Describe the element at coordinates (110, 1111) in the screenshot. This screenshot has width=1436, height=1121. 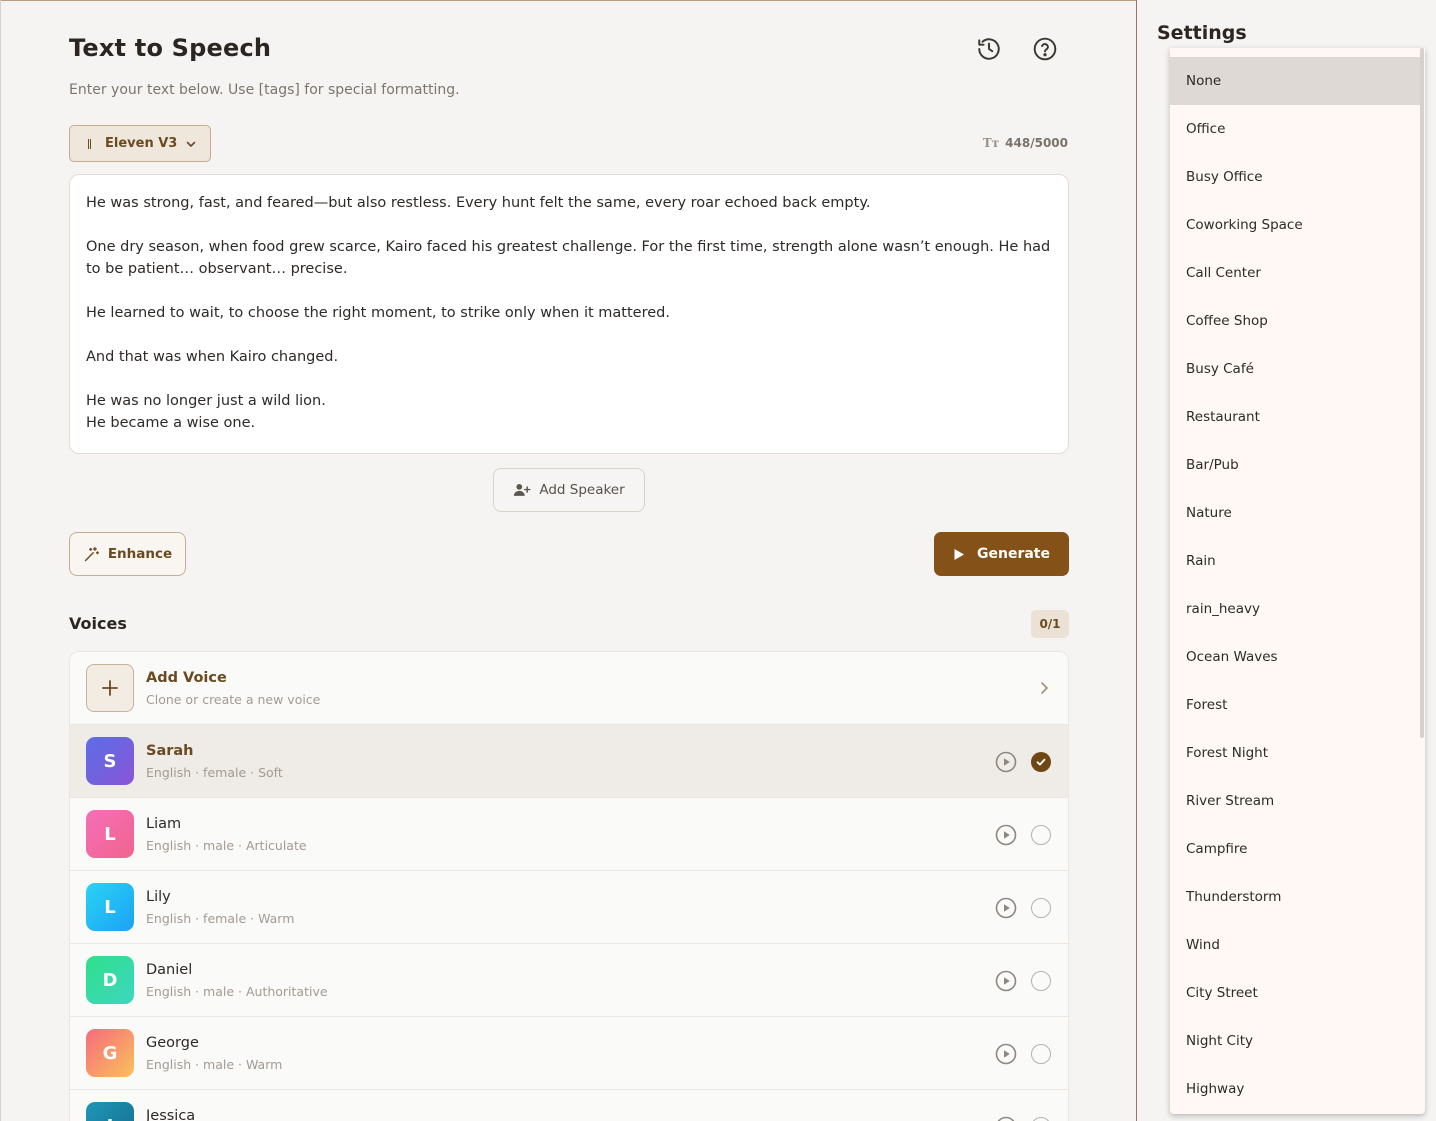
I see `voice-avatar: J` at that location.